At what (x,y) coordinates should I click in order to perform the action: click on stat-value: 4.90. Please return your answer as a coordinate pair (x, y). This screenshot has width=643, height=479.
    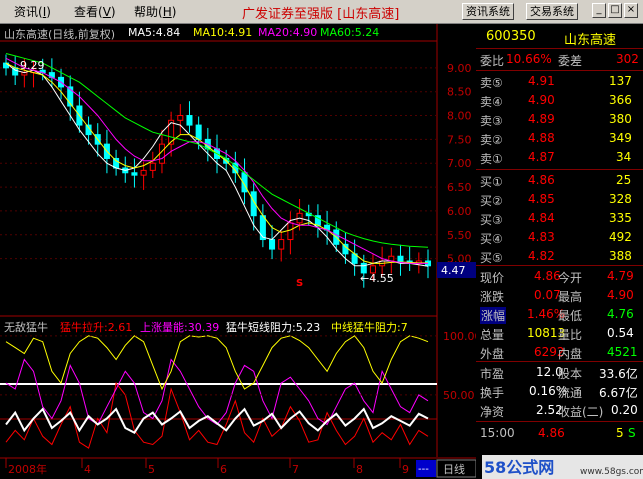
    Looking at the image, I should click on (620, 295).